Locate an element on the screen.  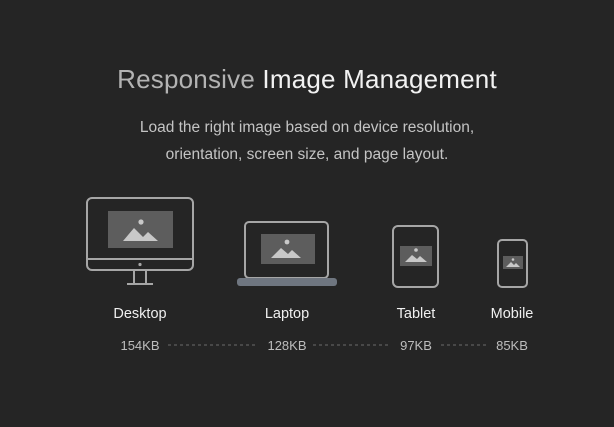
device-label-mobile: Mobile is located at coordinates (512, 314).